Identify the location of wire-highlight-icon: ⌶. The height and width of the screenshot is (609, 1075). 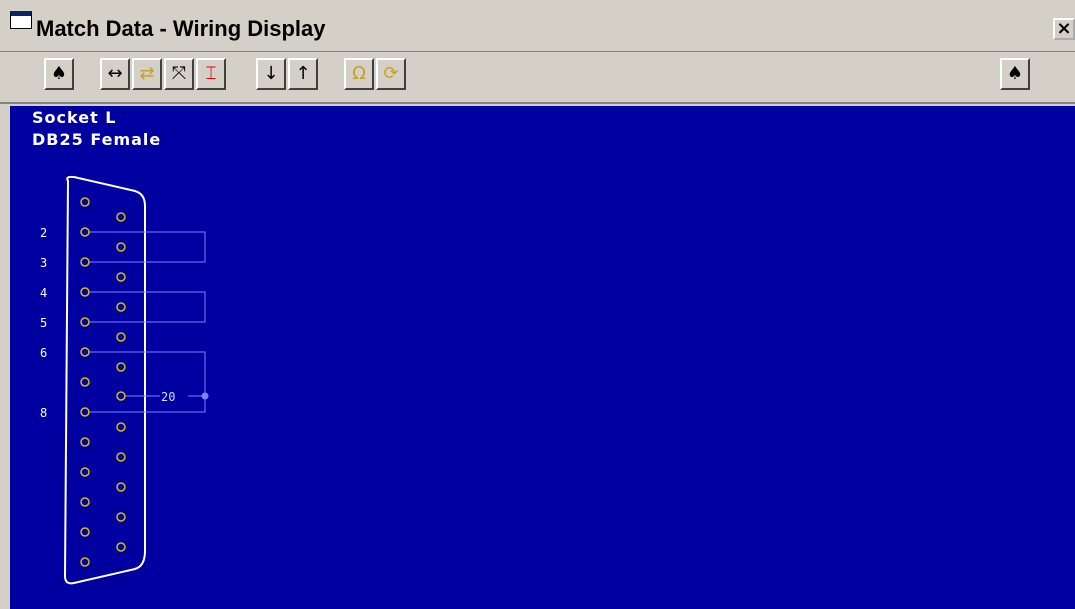
(211, 73).